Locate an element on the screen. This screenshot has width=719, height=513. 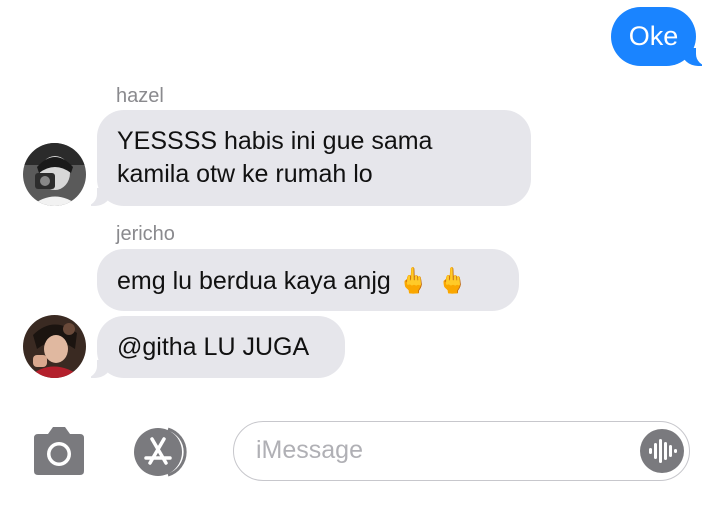
outgoing-message-bubble: Oke is located at coordinates (661, 36).